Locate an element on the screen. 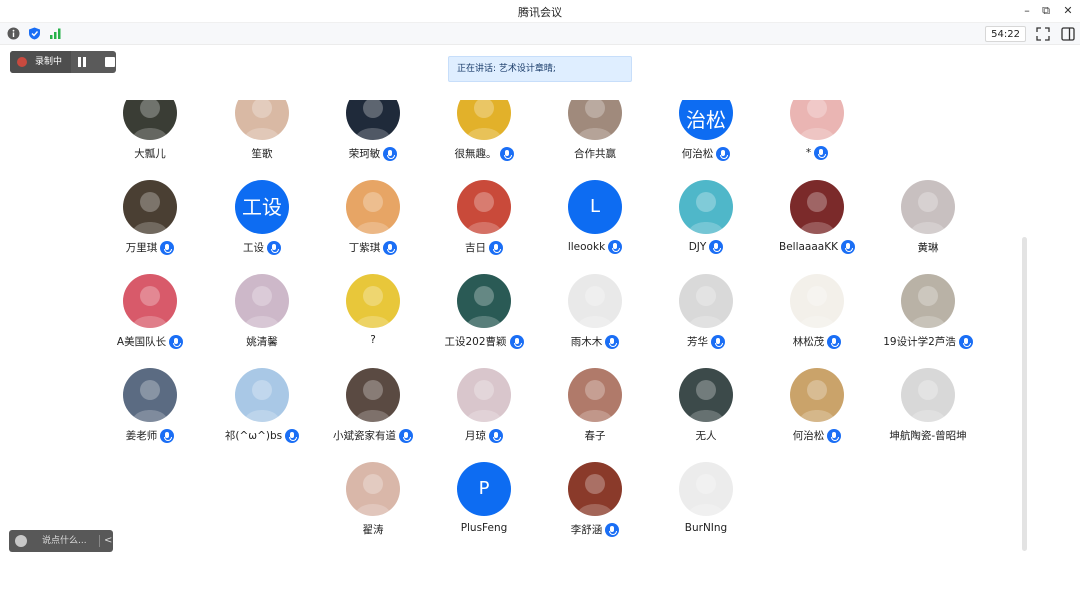 The width and height of the screenshot is (1080, 604). participant-name-row: 黄琳 is located at coordinates (928, 248).